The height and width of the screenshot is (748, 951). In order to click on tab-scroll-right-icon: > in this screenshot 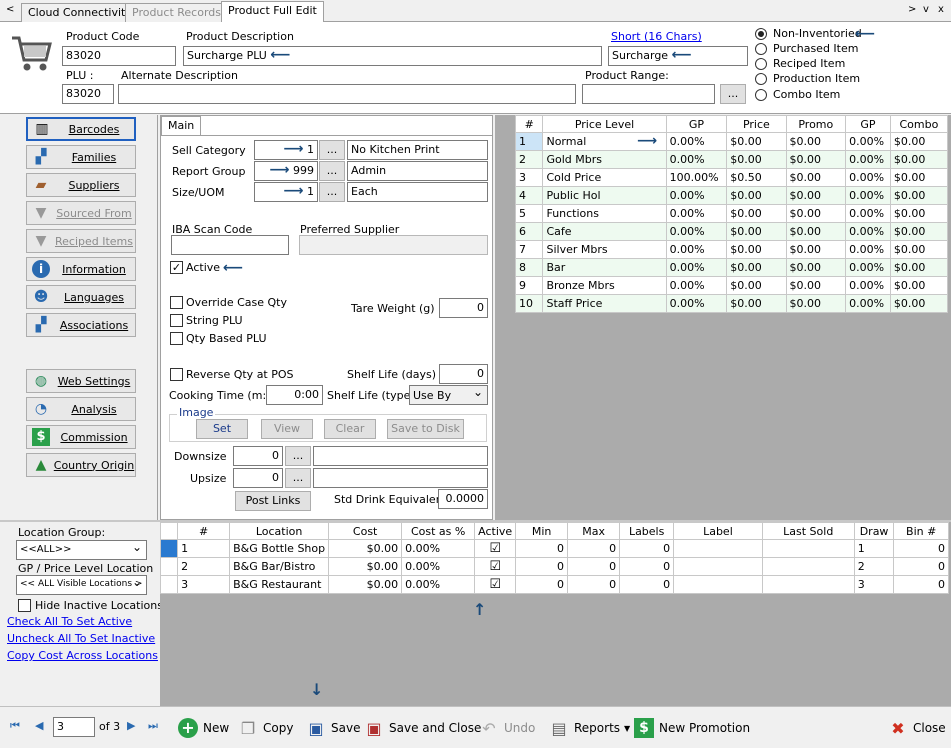, I will do `click(912, 9)`.